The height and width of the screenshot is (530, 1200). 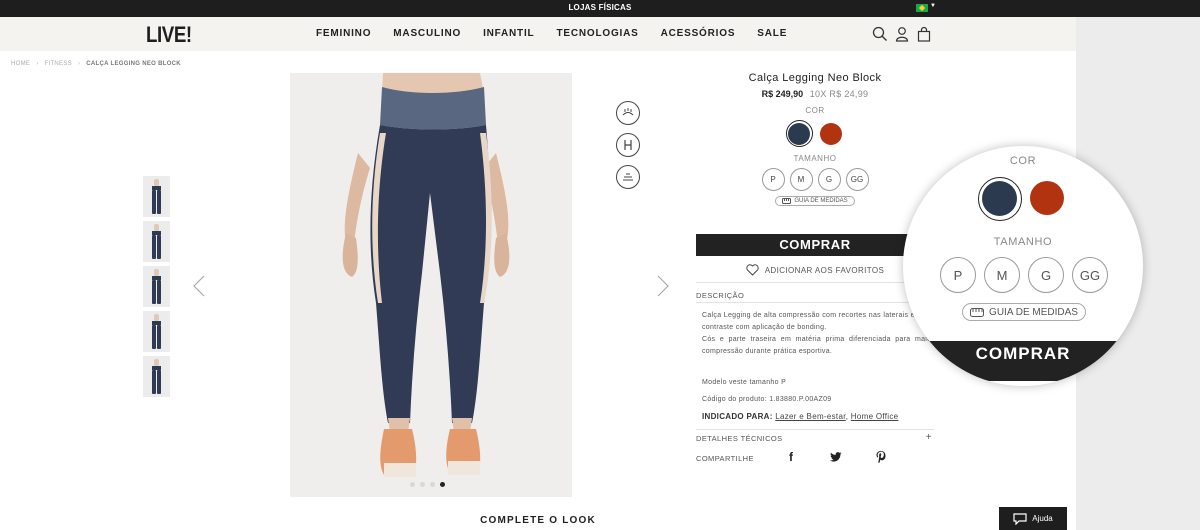 What do you see at coordinates (720, 295) in the screenshot?
I see `description-header: DESCRIÇÃO` at bounding box center [720, 295].